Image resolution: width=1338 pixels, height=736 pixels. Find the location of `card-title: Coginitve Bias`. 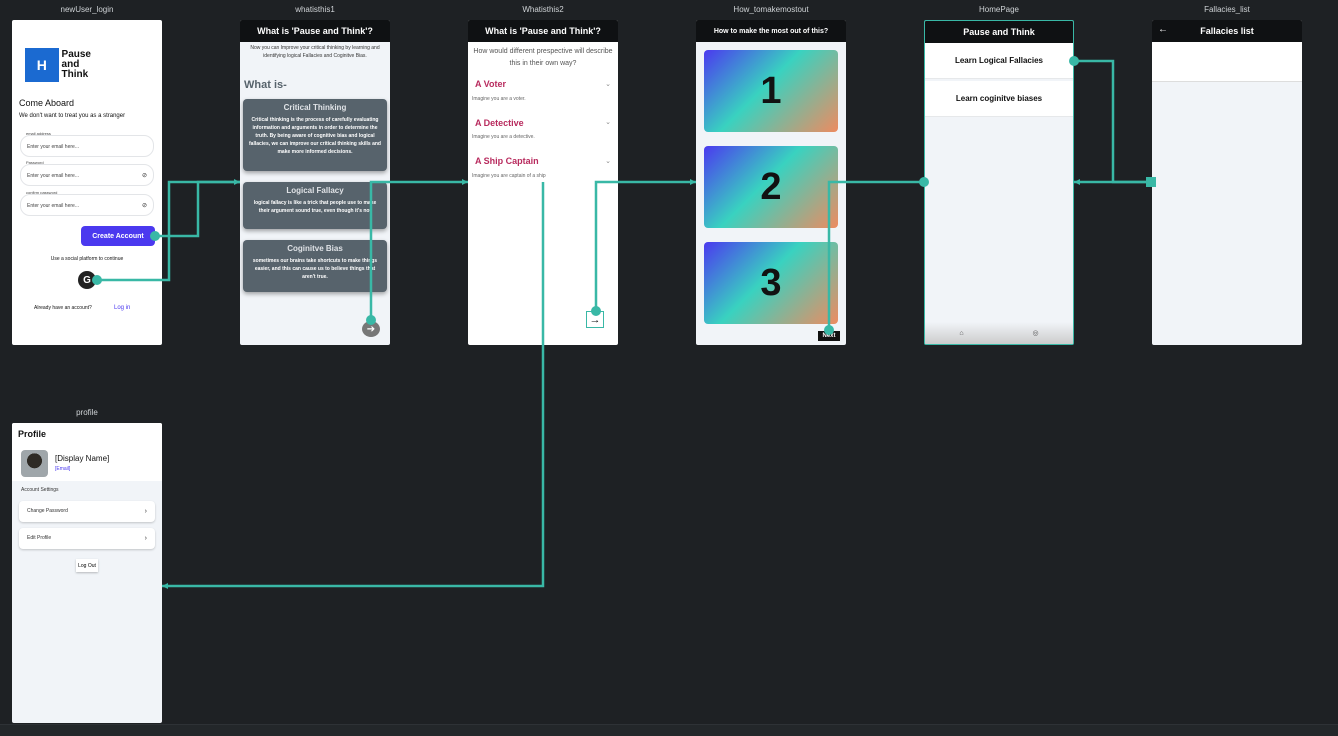

card-title: Coginitve Bias is located at coordinates (315, 248).